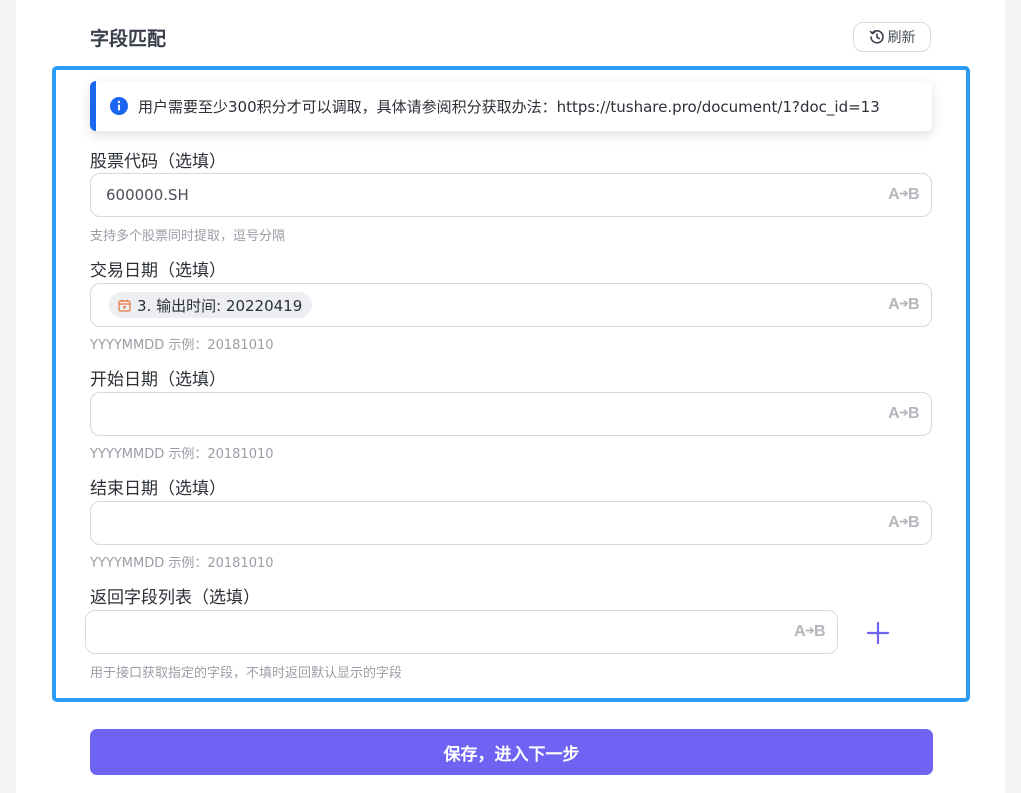 The image size is (1021, 793). Describe the element at coordinates (175, 598) in the screenshot. I see `return-fields-label: 返回字段列表（选填）` at that location.